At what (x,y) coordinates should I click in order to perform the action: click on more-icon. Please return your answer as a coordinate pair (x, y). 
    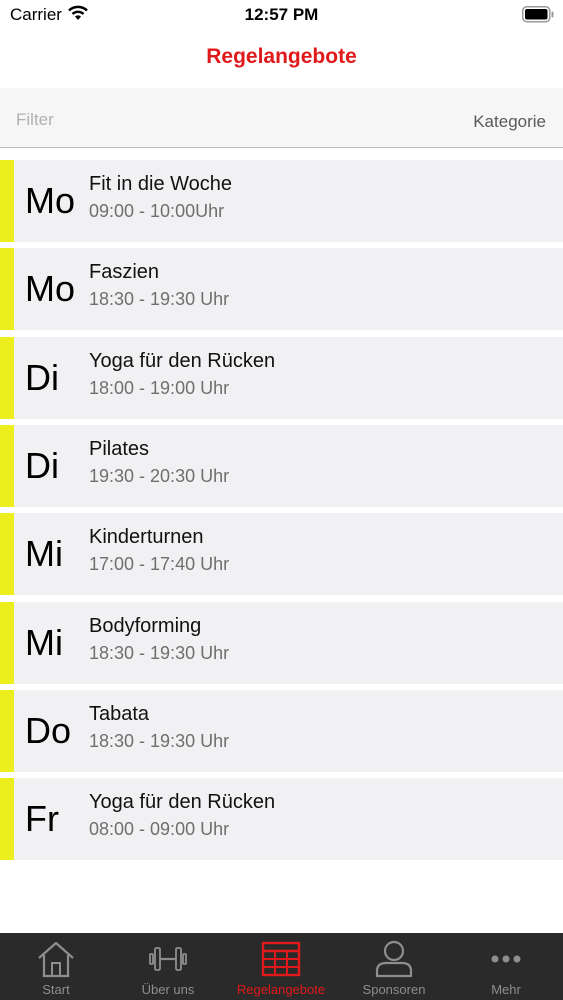
    Looking at the image, I should click on (506, 959).